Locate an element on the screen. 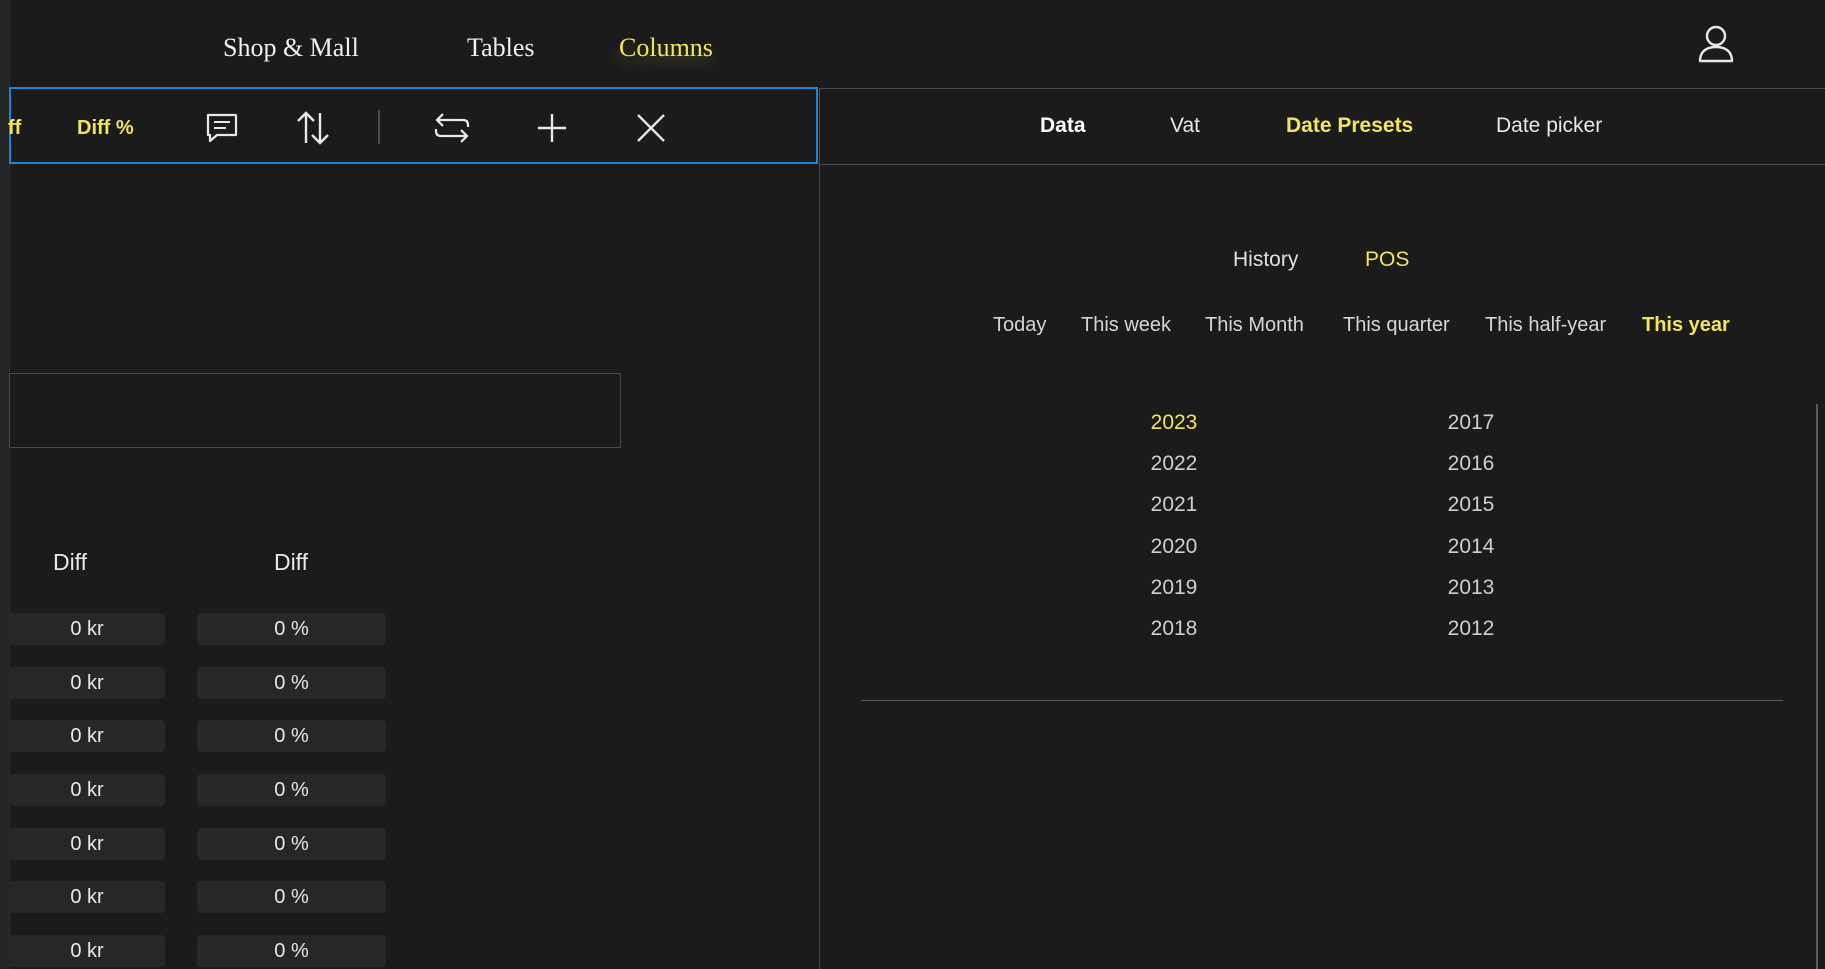  tab-date-picker: Date picker is located at coordinates (1549, 126).